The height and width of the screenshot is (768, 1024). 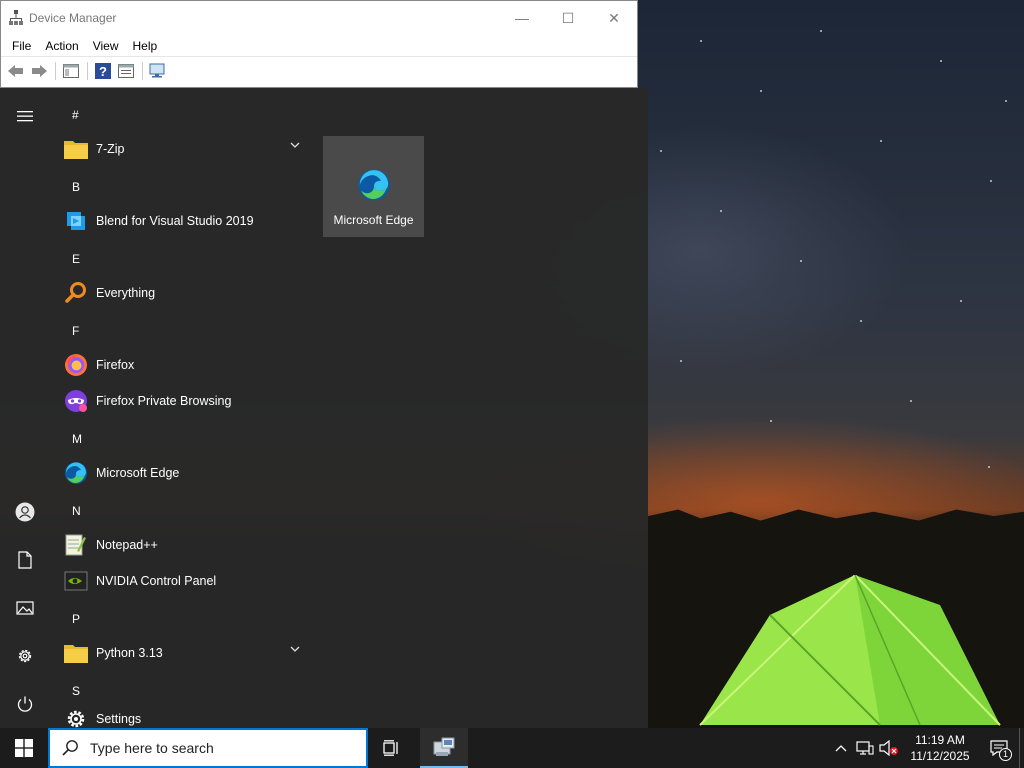 I want to click on windows-logo-icon, so click(x=24, y=748).